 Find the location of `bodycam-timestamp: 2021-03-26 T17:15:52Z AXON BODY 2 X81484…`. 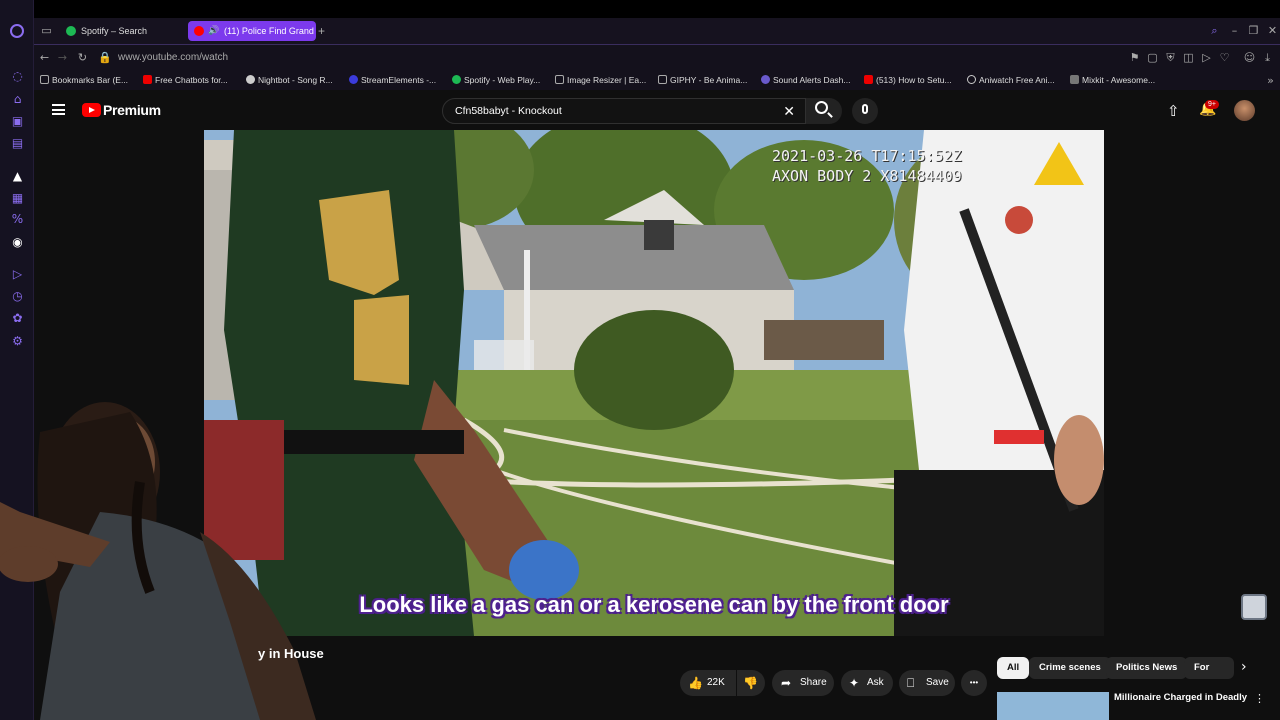

bodycam-timestamp: 2021-03-26 T17:15:52Z AXON BODY 2 X81484… is located at coordinates (867, 166).